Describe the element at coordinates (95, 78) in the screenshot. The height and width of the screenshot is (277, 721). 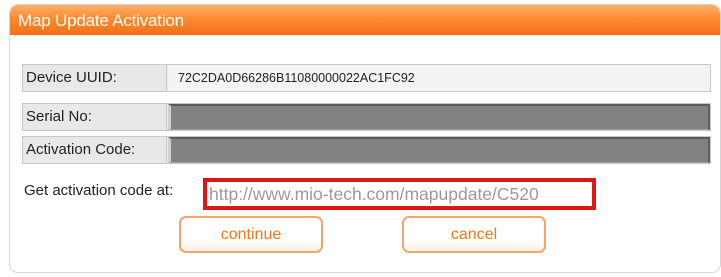
I see `device-uuid-label: Device UUID:` at that location.